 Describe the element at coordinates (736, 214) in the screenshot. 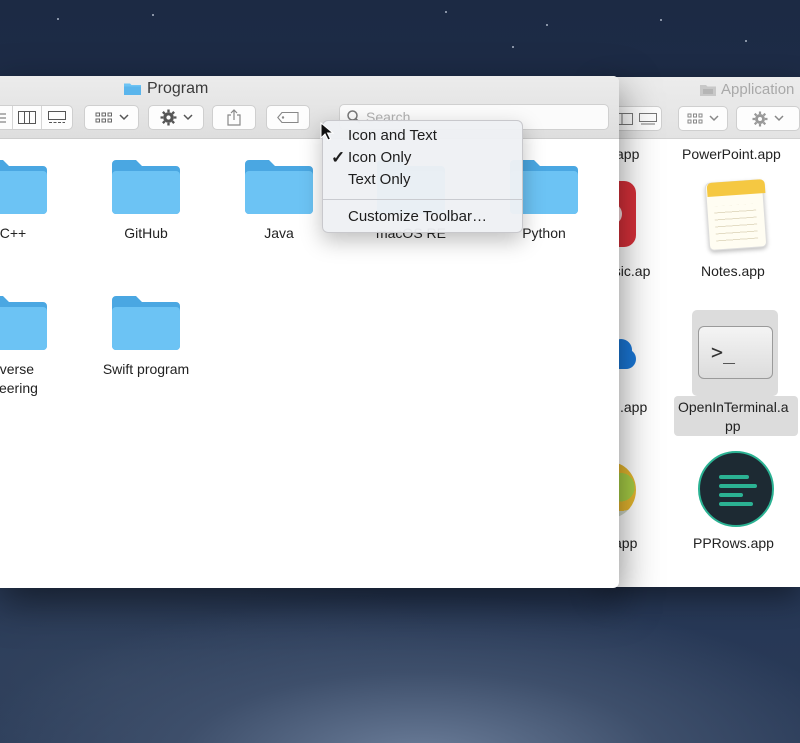

I see `notes-app-icon` at that location.